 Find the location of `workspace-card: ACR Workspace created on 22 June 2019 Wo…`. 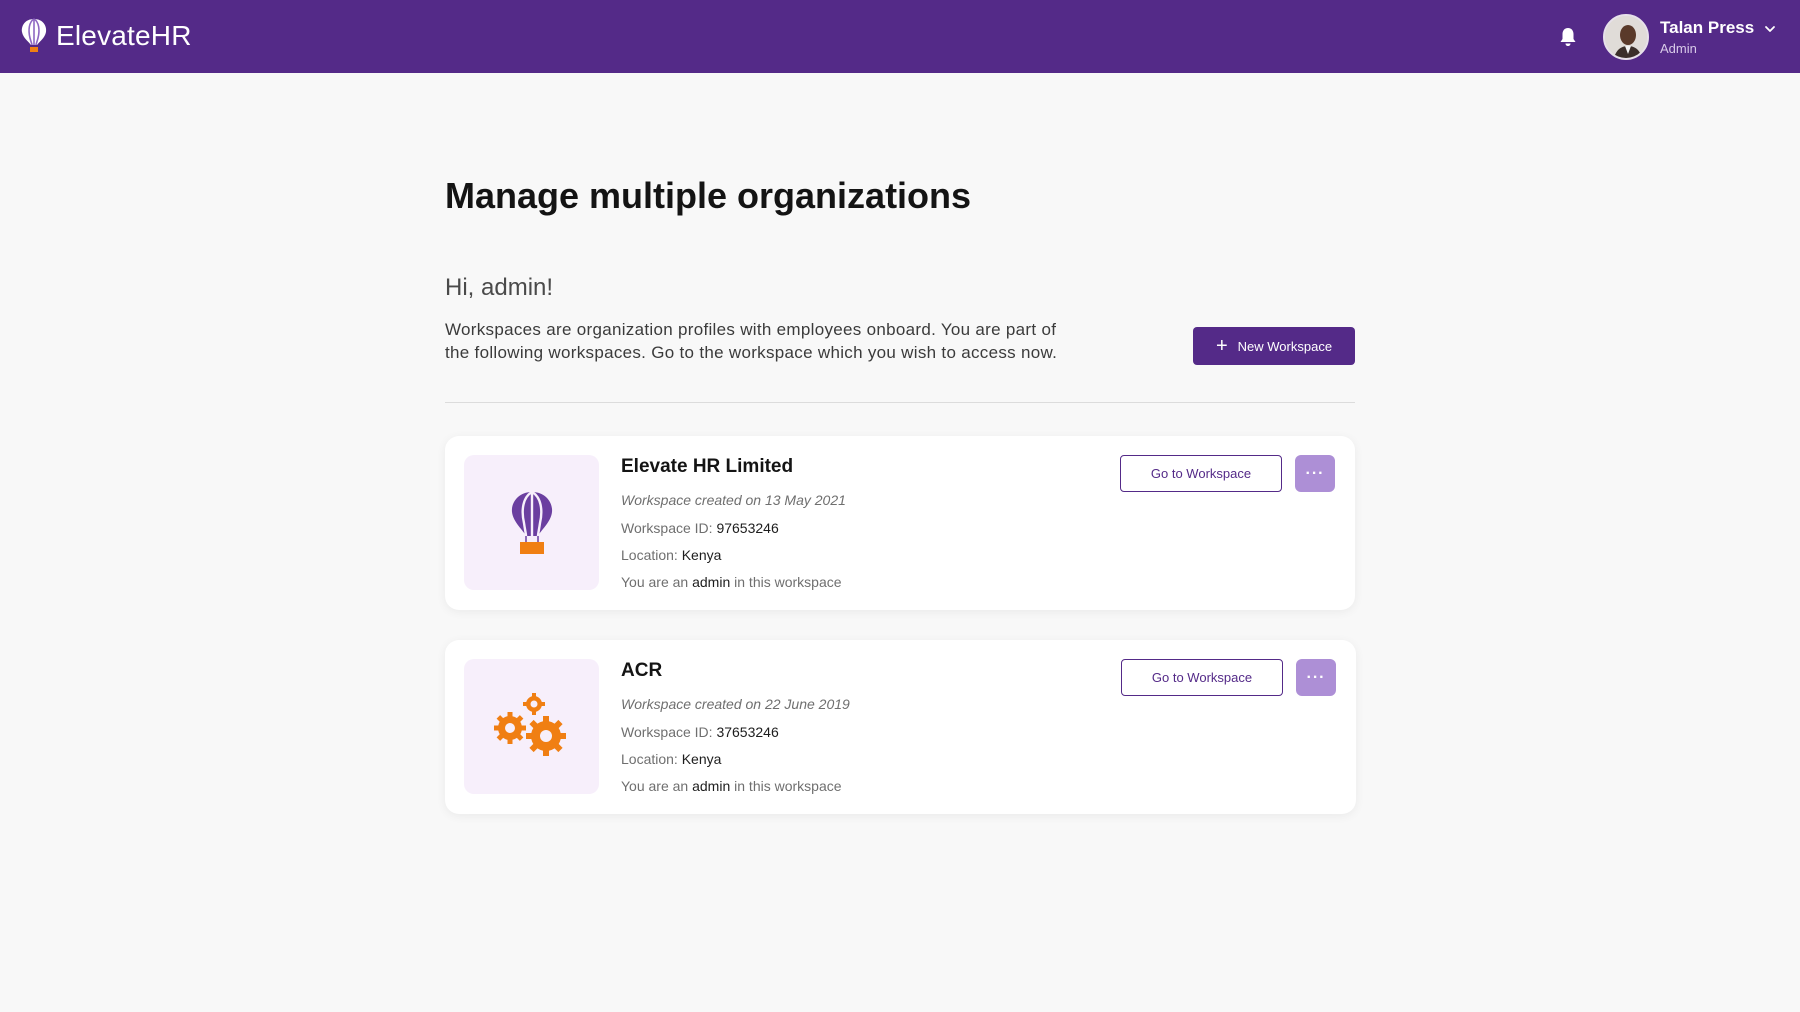

workspace-card: ACR Workspace created on 22 June 2019 Wo… is located at coordinates (900, 727).